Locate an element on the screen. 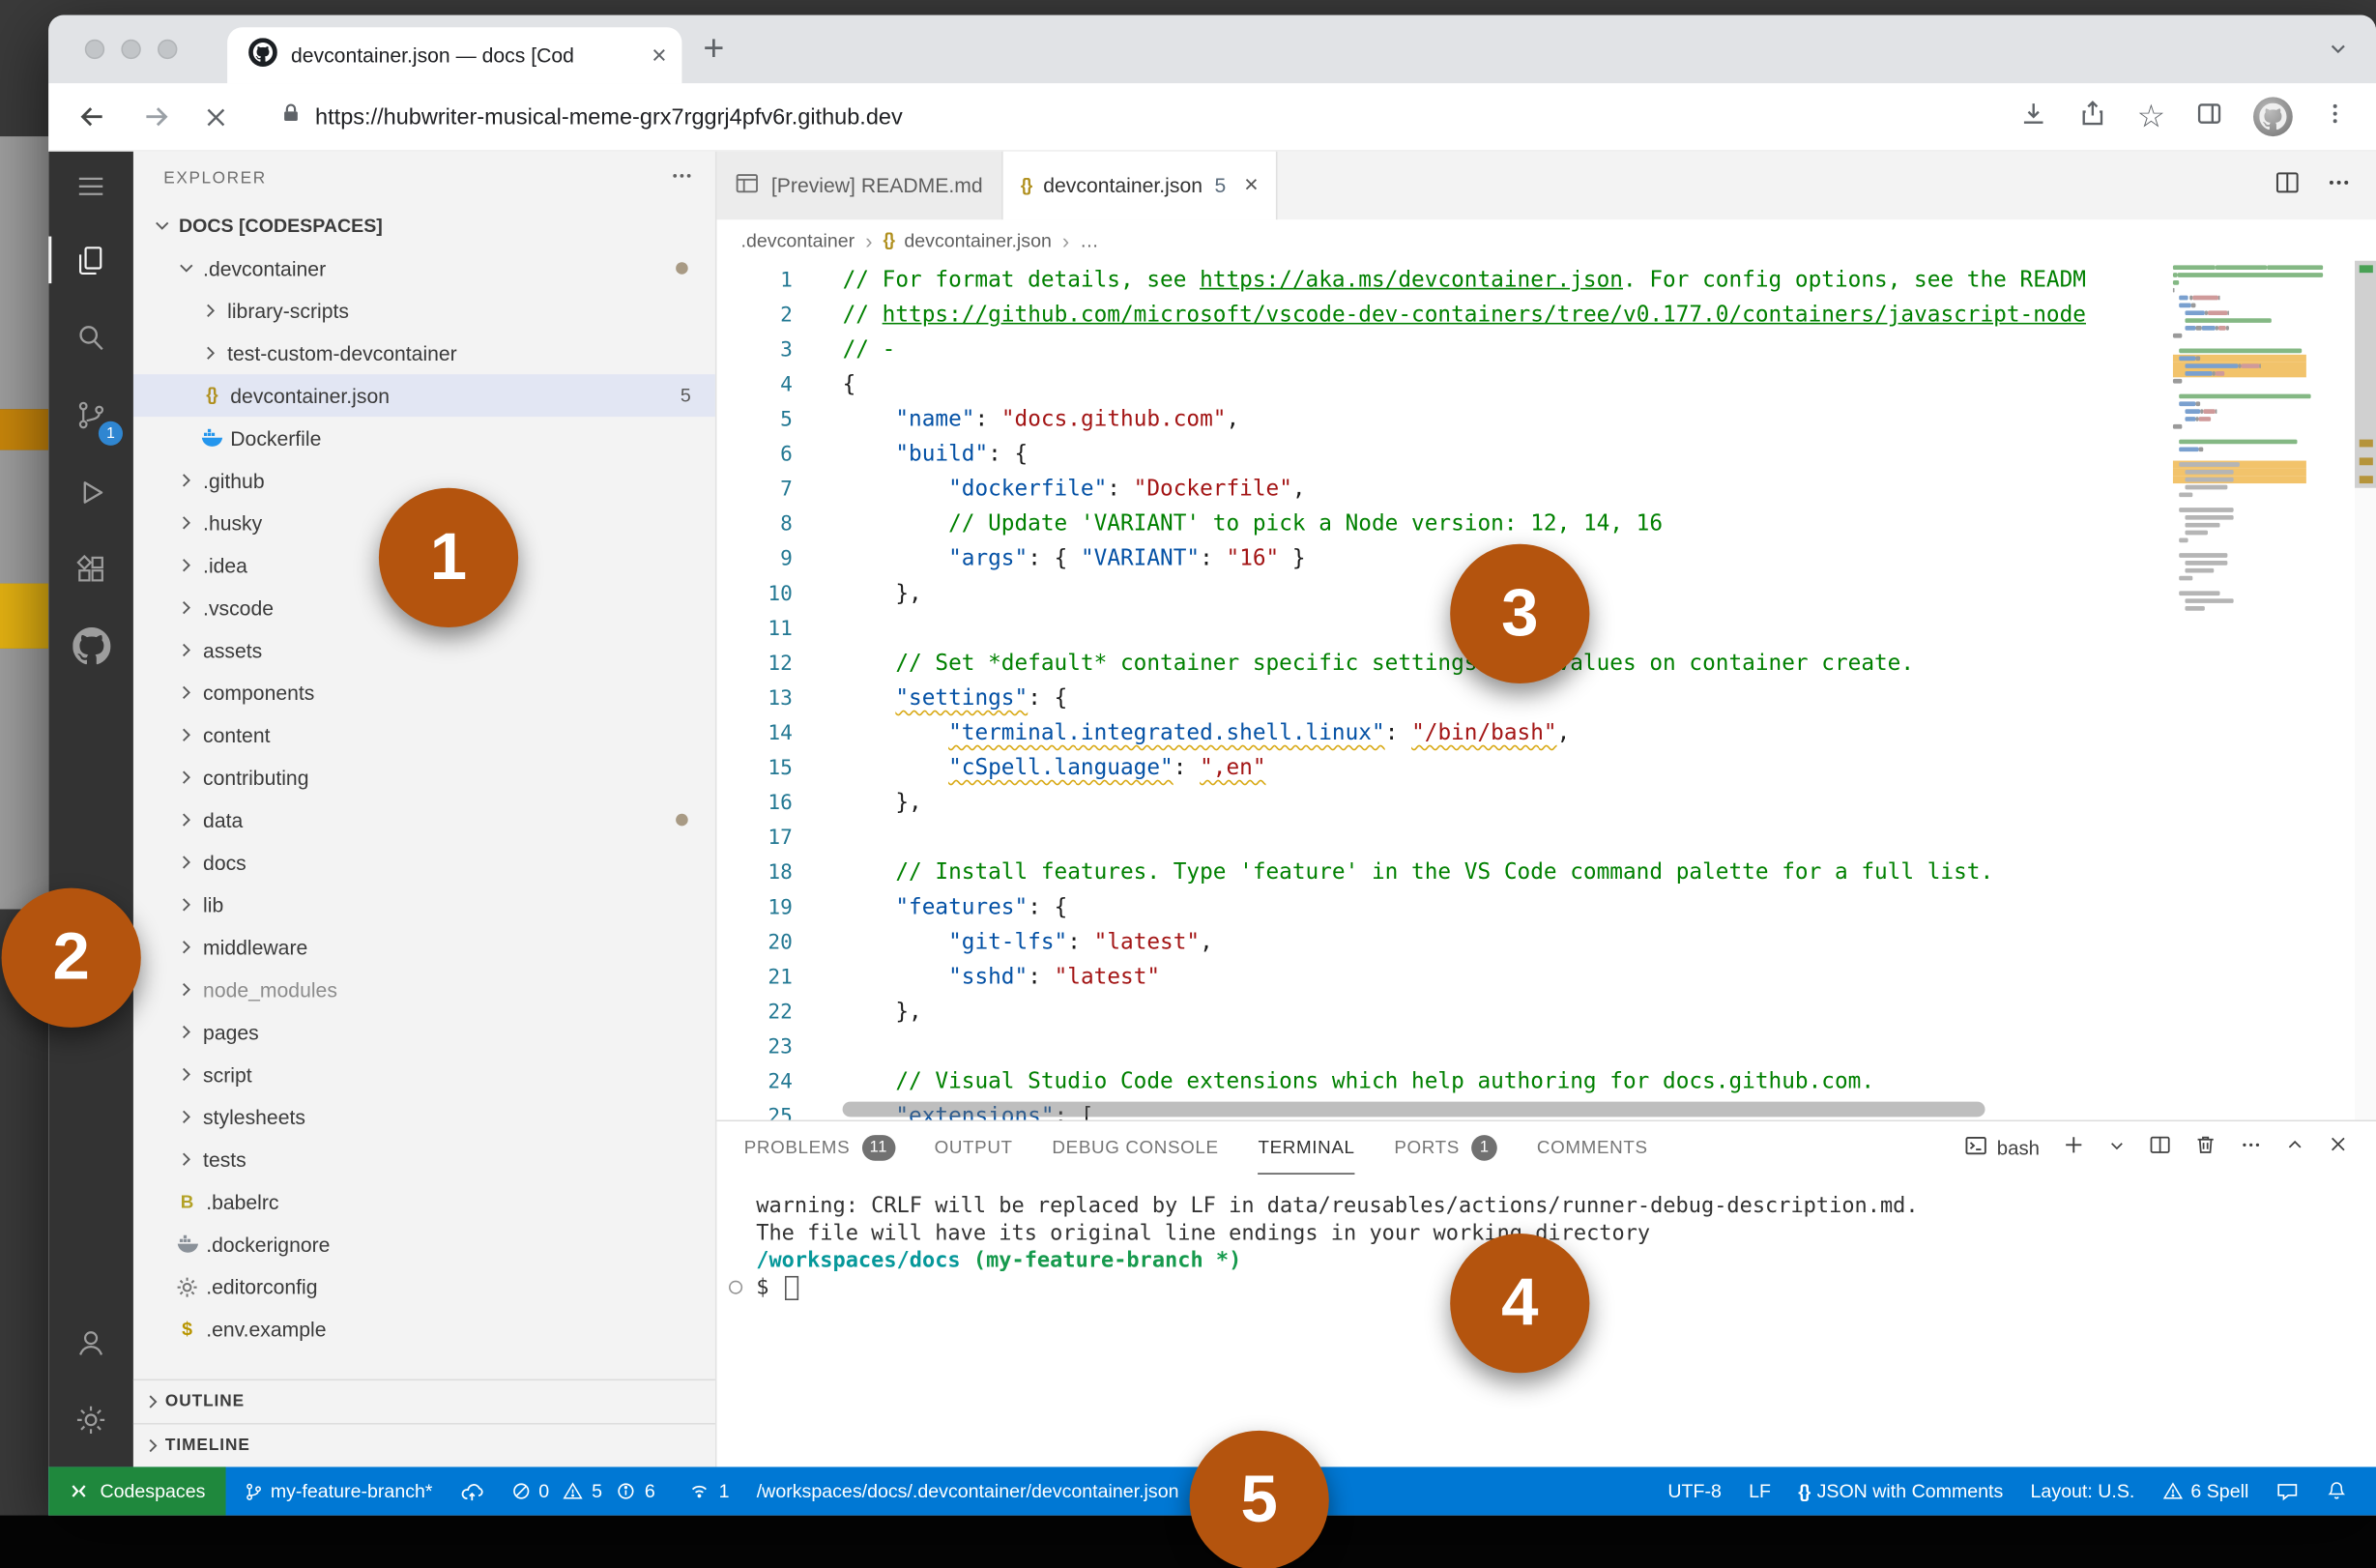  status-encoding: UTF-8 is located at coordinates (1694, 1490).